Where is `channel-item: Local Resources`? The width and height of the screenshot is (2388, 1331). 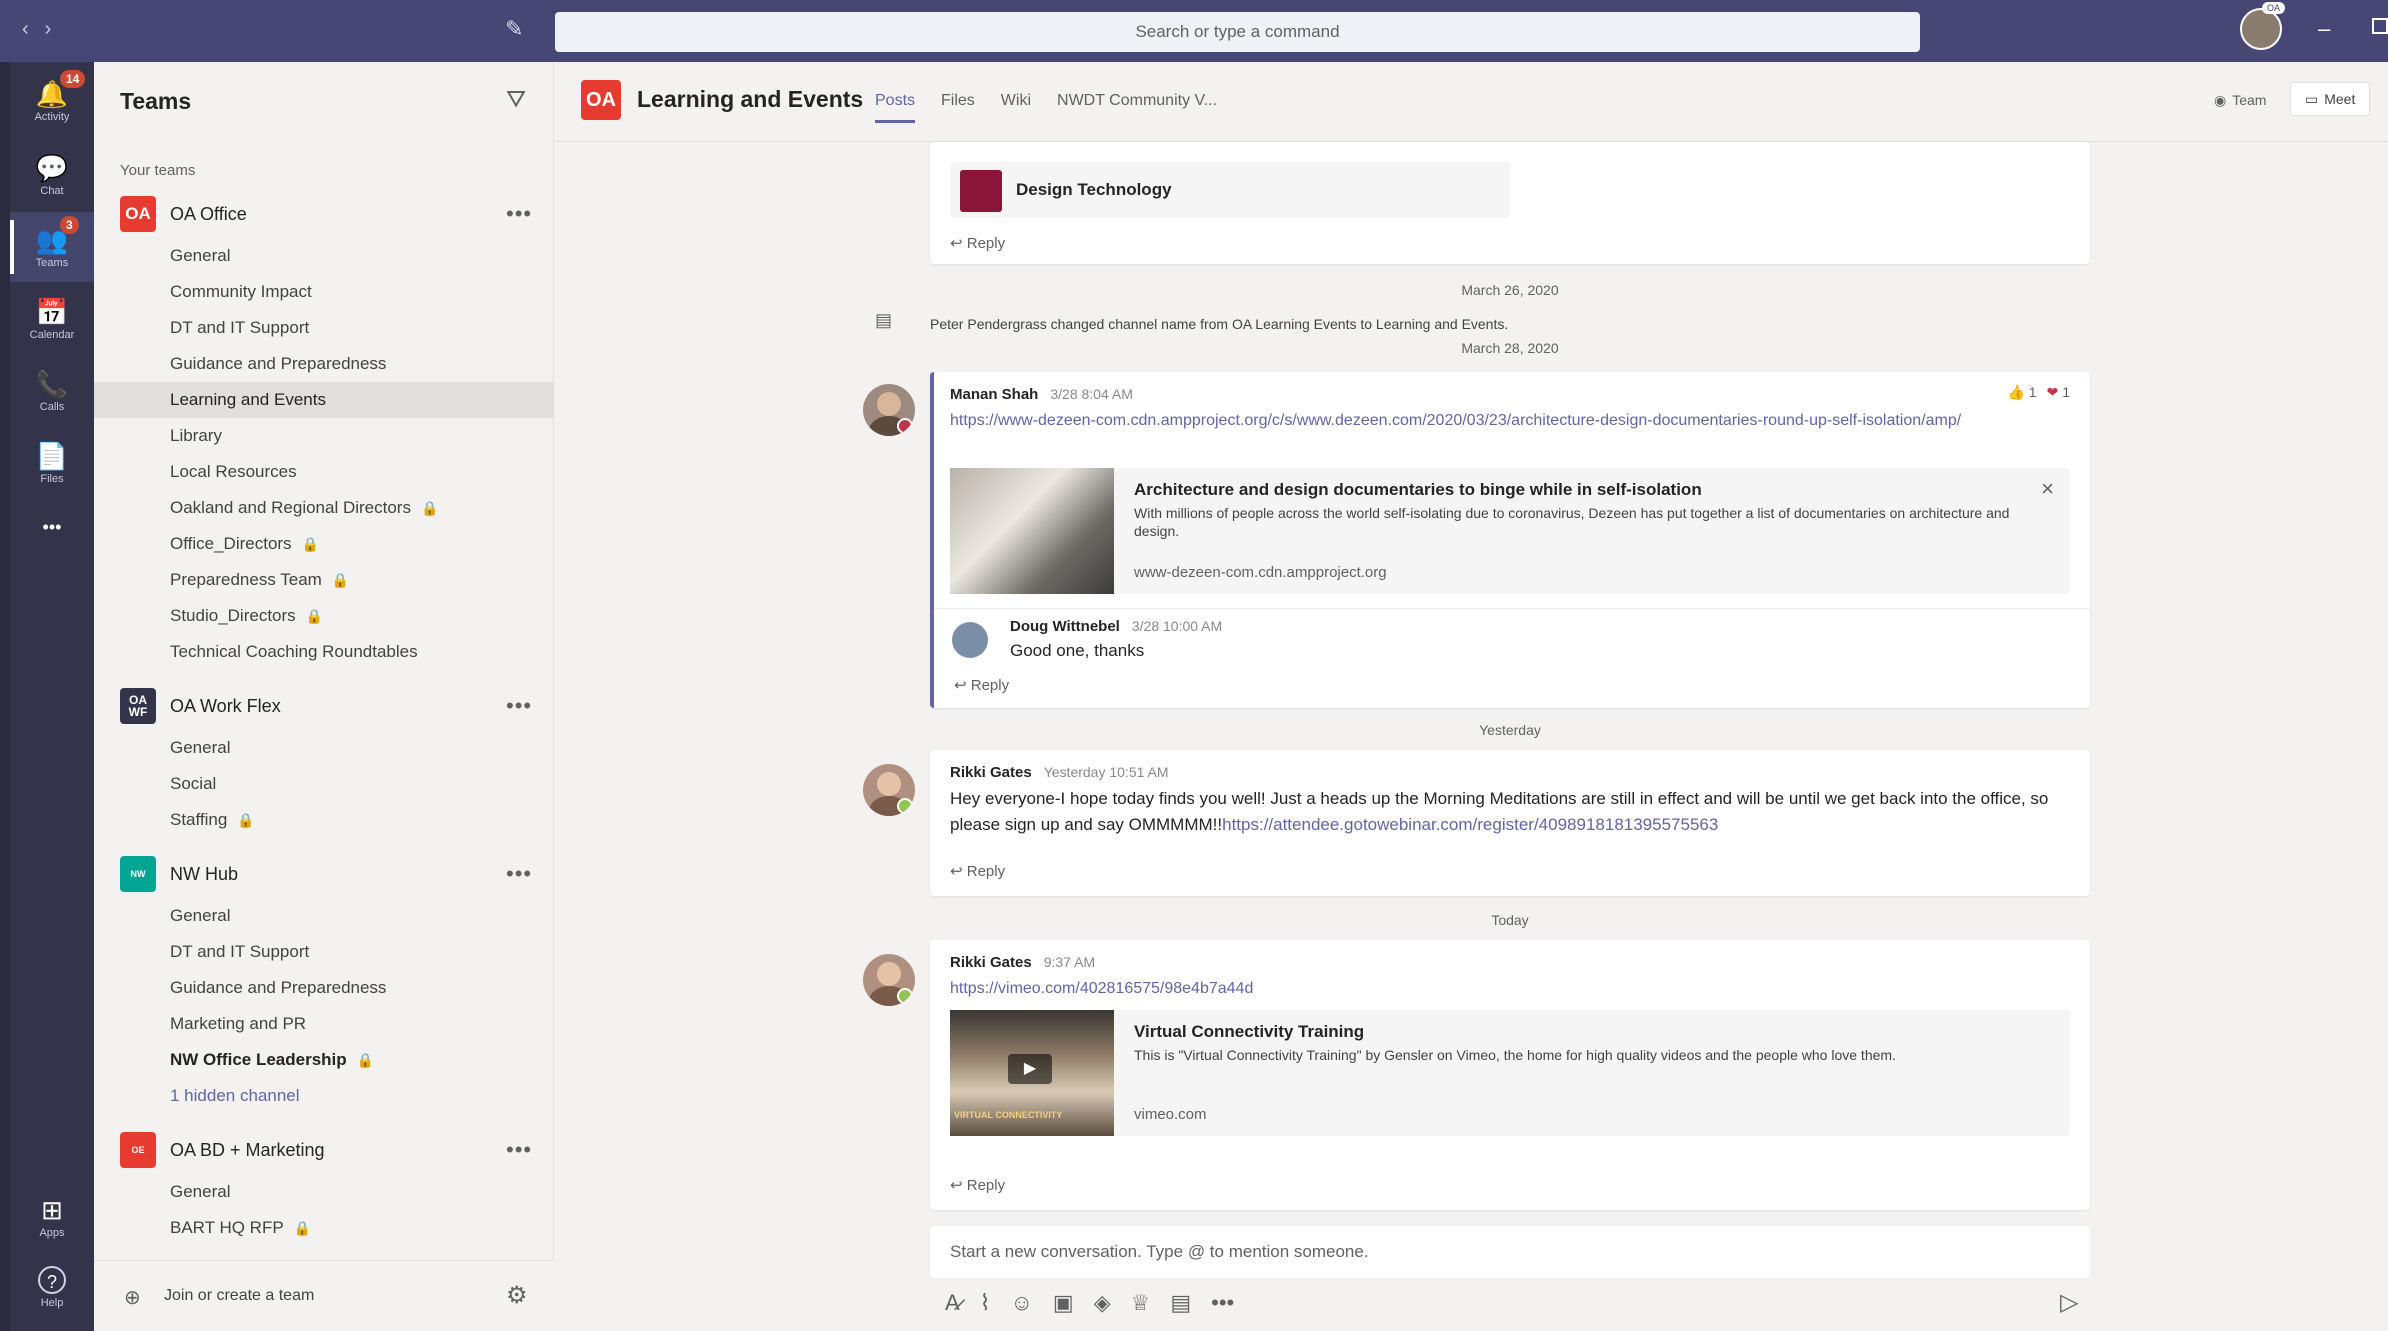
channel-item: Local Resources is located at coordinates (324, 472).